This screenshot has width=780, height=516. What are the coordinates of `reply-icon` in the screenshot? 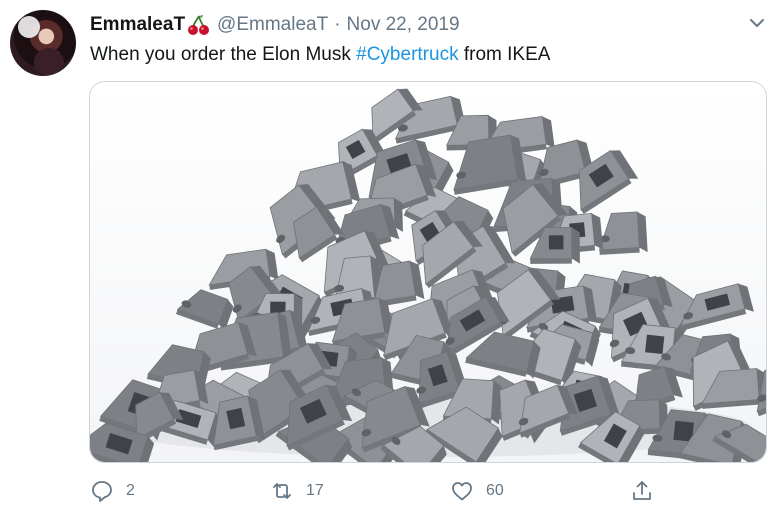 It's located at (102, 491).